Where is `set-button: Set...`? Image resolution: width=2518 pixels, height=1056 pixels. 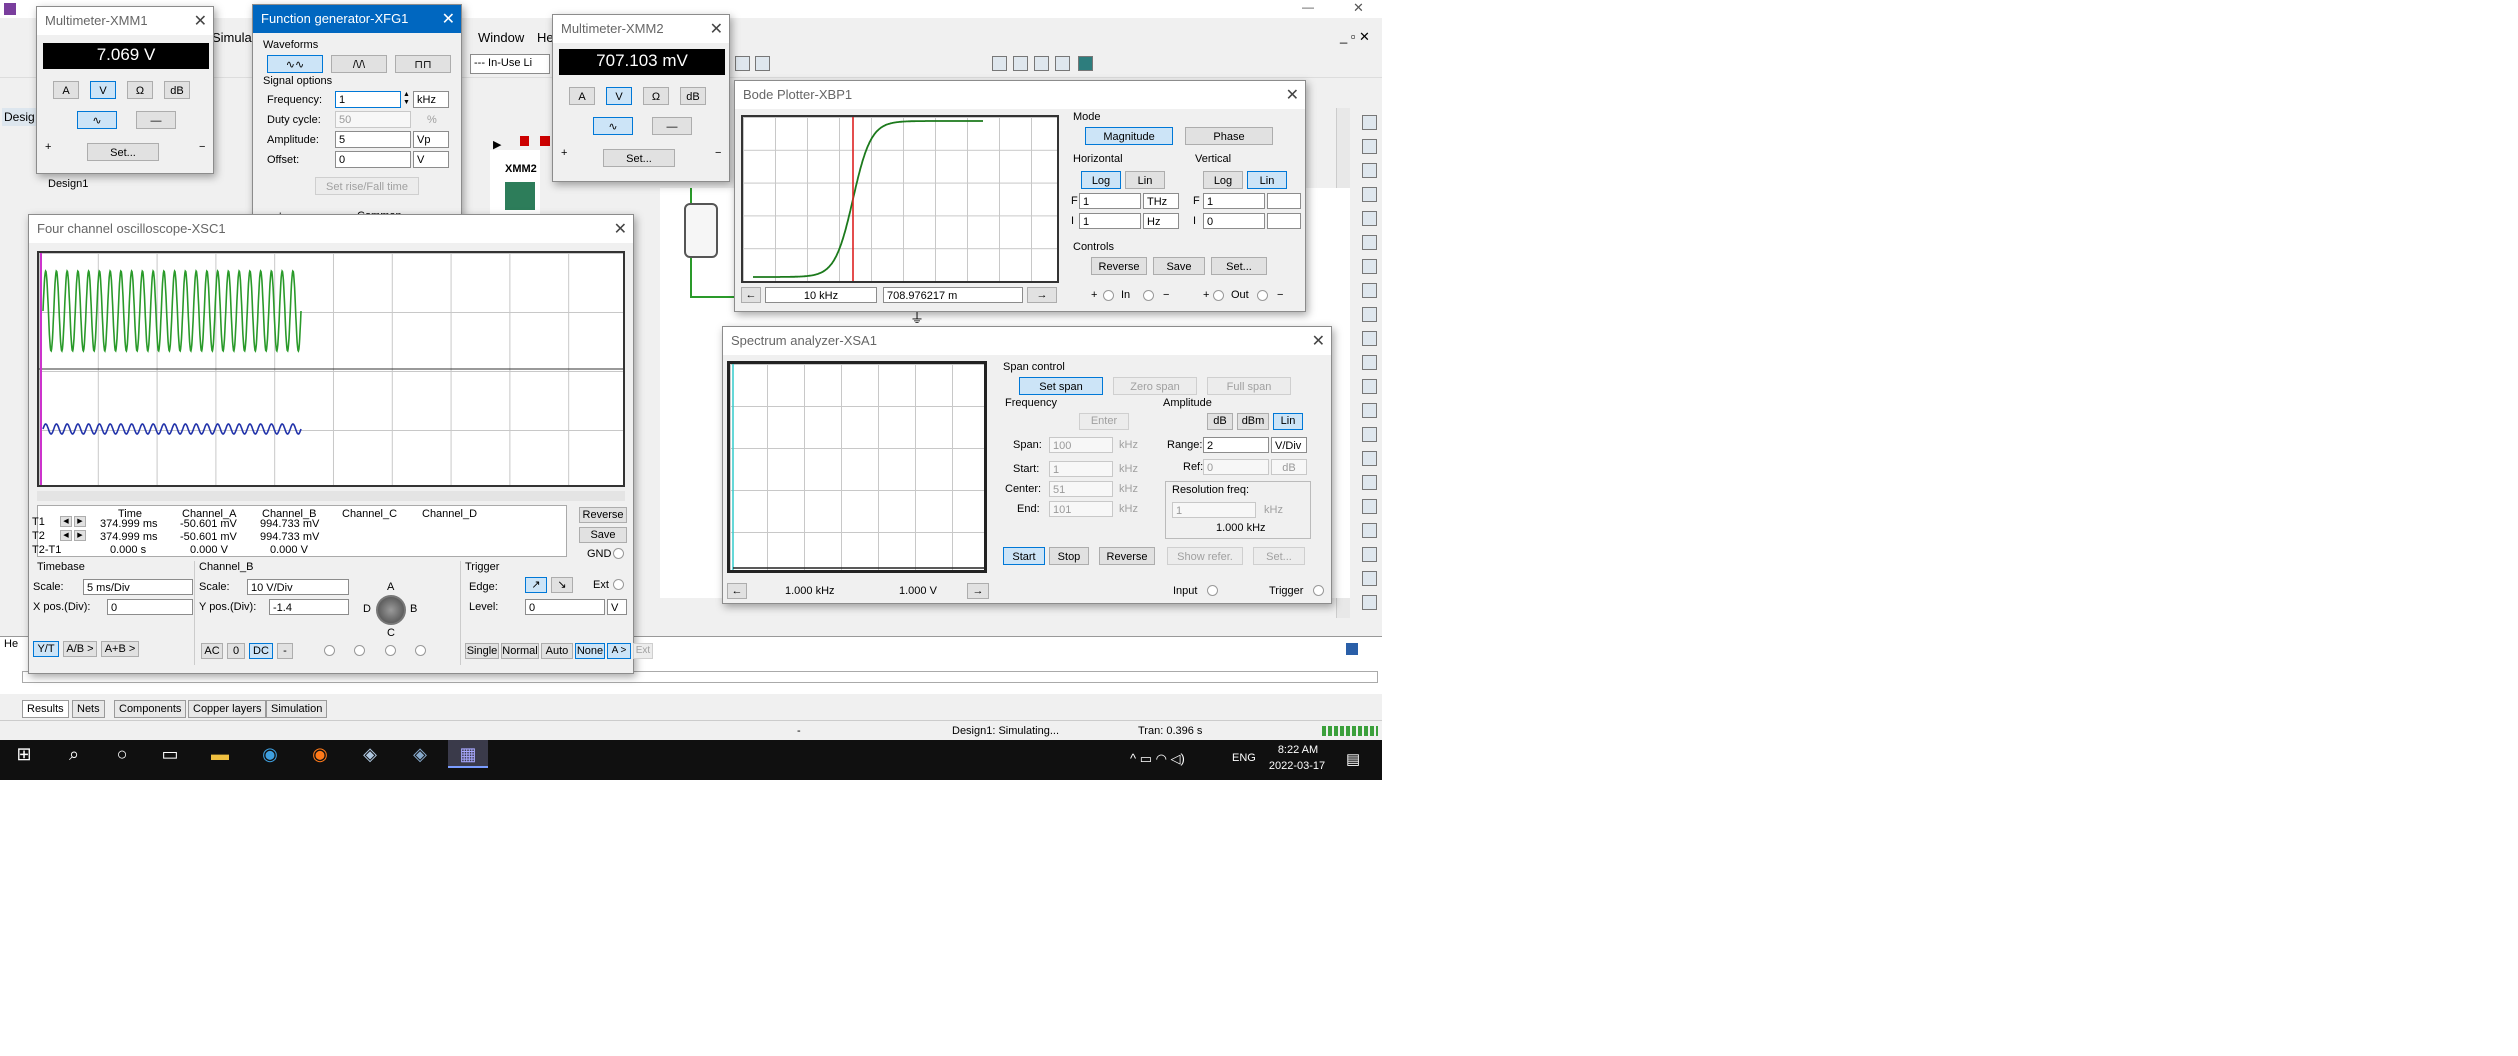
set-button: Set... is located at coordinates (123, 152).